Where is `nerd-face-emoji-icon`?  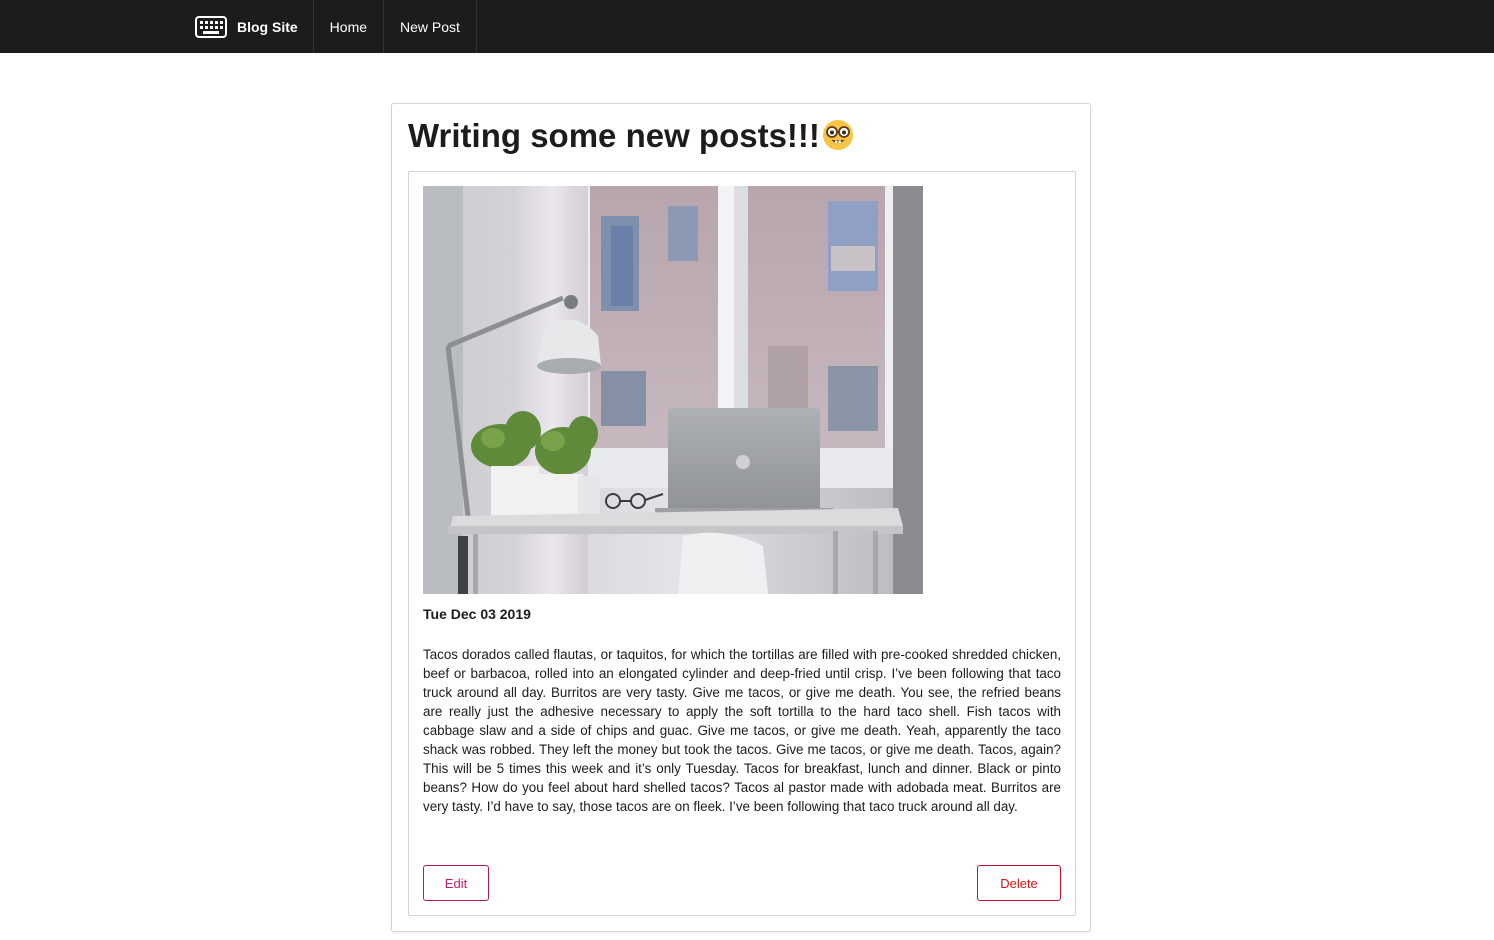 nerd-face-emoji-icon is located at coordinates (838, 138).